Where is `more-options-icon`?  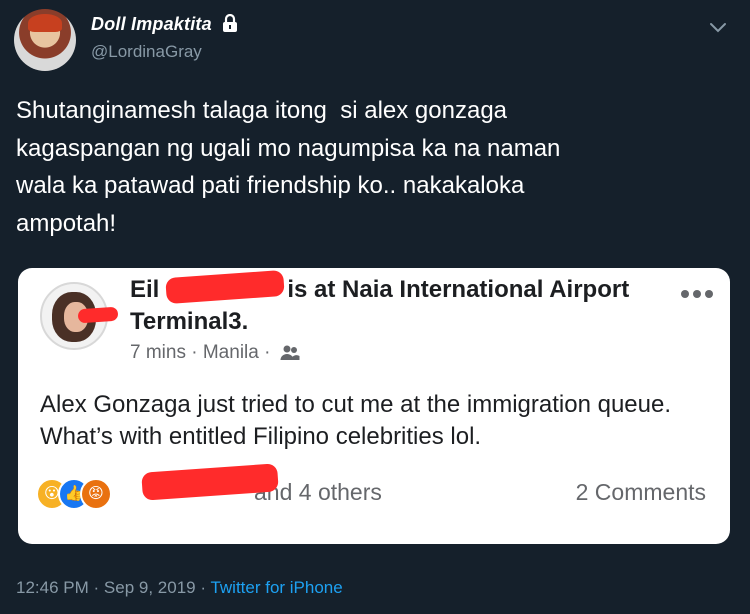
more-options-icon is located at coordinates (697, 295).